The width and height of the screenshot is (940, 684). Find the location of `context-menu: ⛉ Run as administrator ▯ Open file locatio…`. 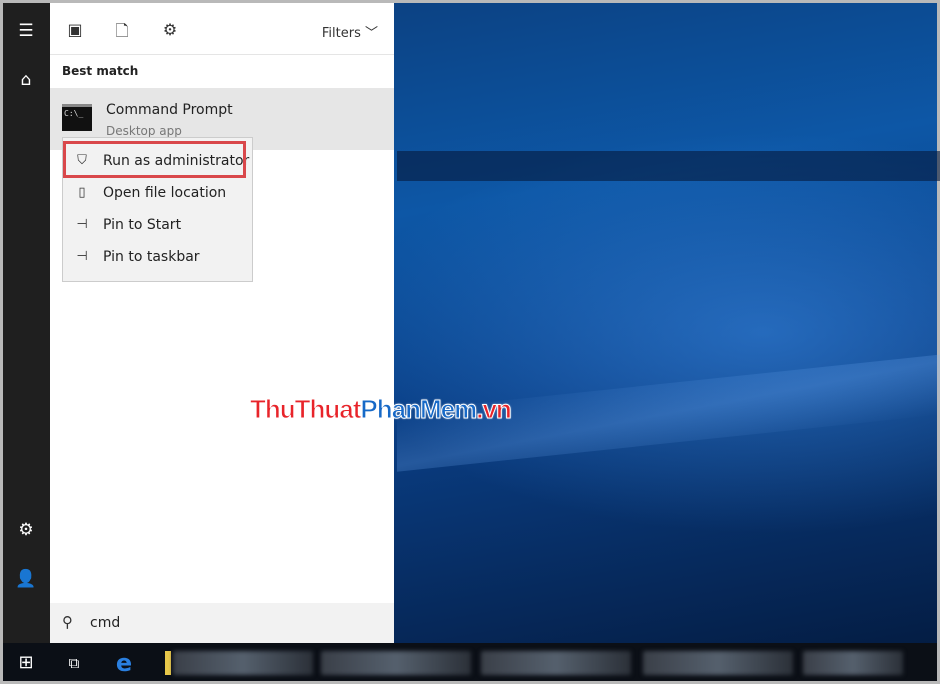

context-menu: ⛉ Run as administrator ▯ Open file locatio… is located at coordinates (157, 209).